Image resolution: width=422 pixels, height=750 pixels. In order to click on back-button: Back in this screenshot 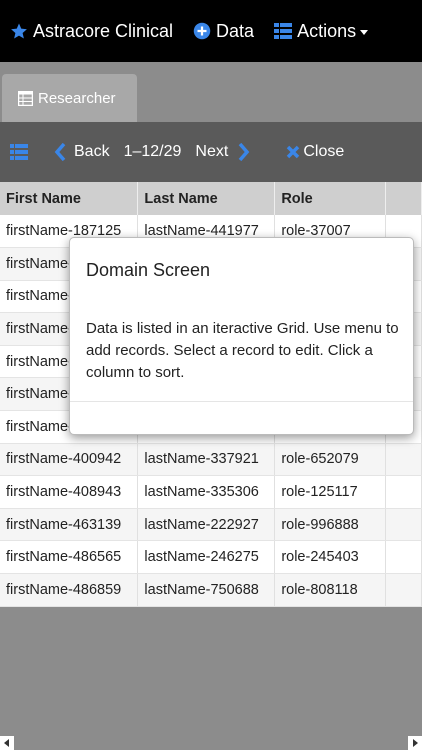, I will do `click(82, 152)`.